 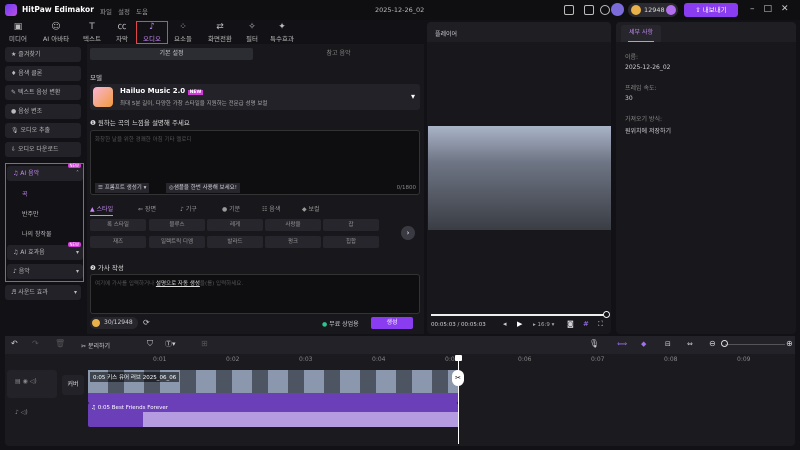 What do you see at coordinates (606, 314) in the screenshot?
I see `progress-handle` at bounding box center [606, 314].